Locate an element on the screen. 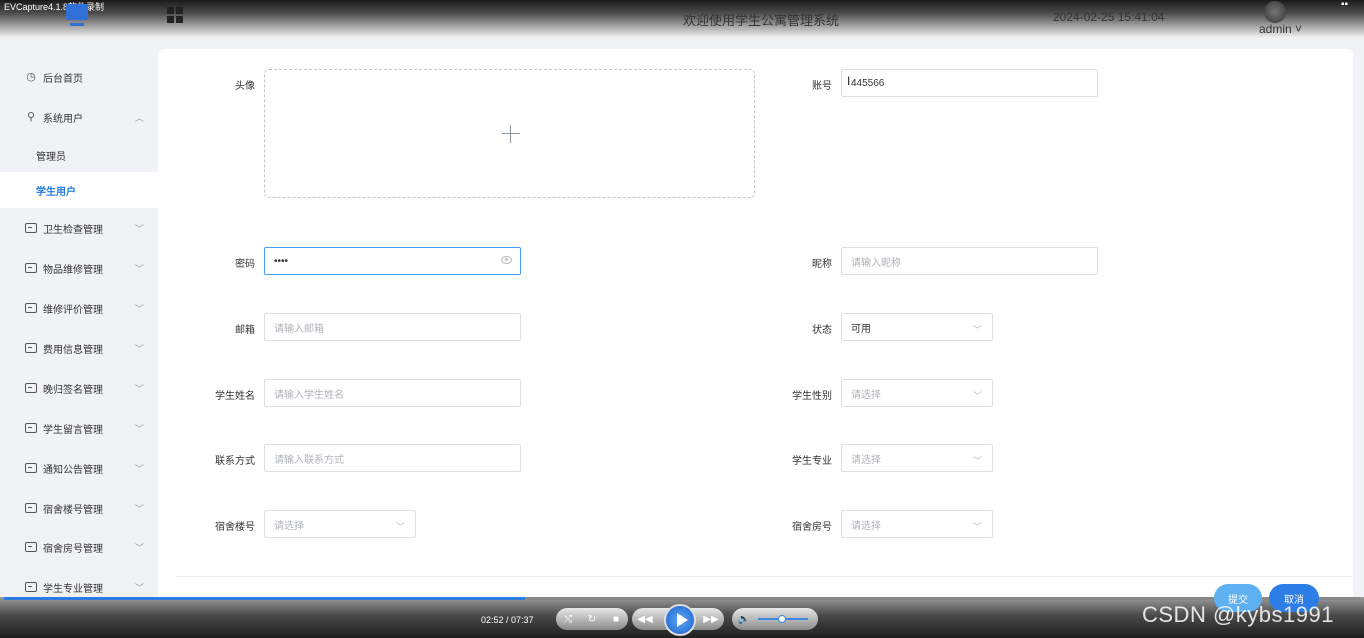 This screenshot has width=1364, height=638. sidebar-item-home: ◷ 后台首页 is located at coordinates (79, 77).